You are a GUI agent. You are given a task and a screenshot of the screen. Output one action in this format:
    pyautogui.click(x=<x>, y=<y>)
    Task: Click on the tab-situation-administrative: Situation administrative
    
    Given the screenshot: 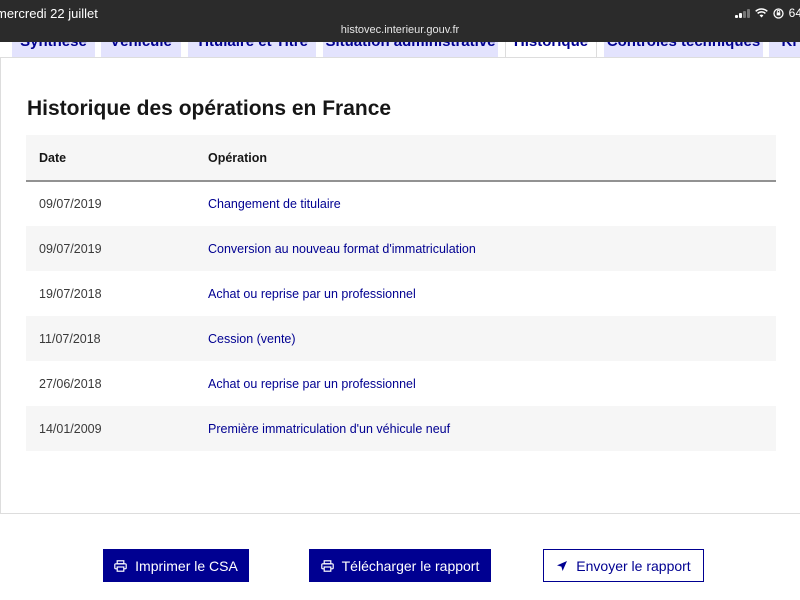 What is the action you would take?
    pyautogui.click(x=410, y=49)
    